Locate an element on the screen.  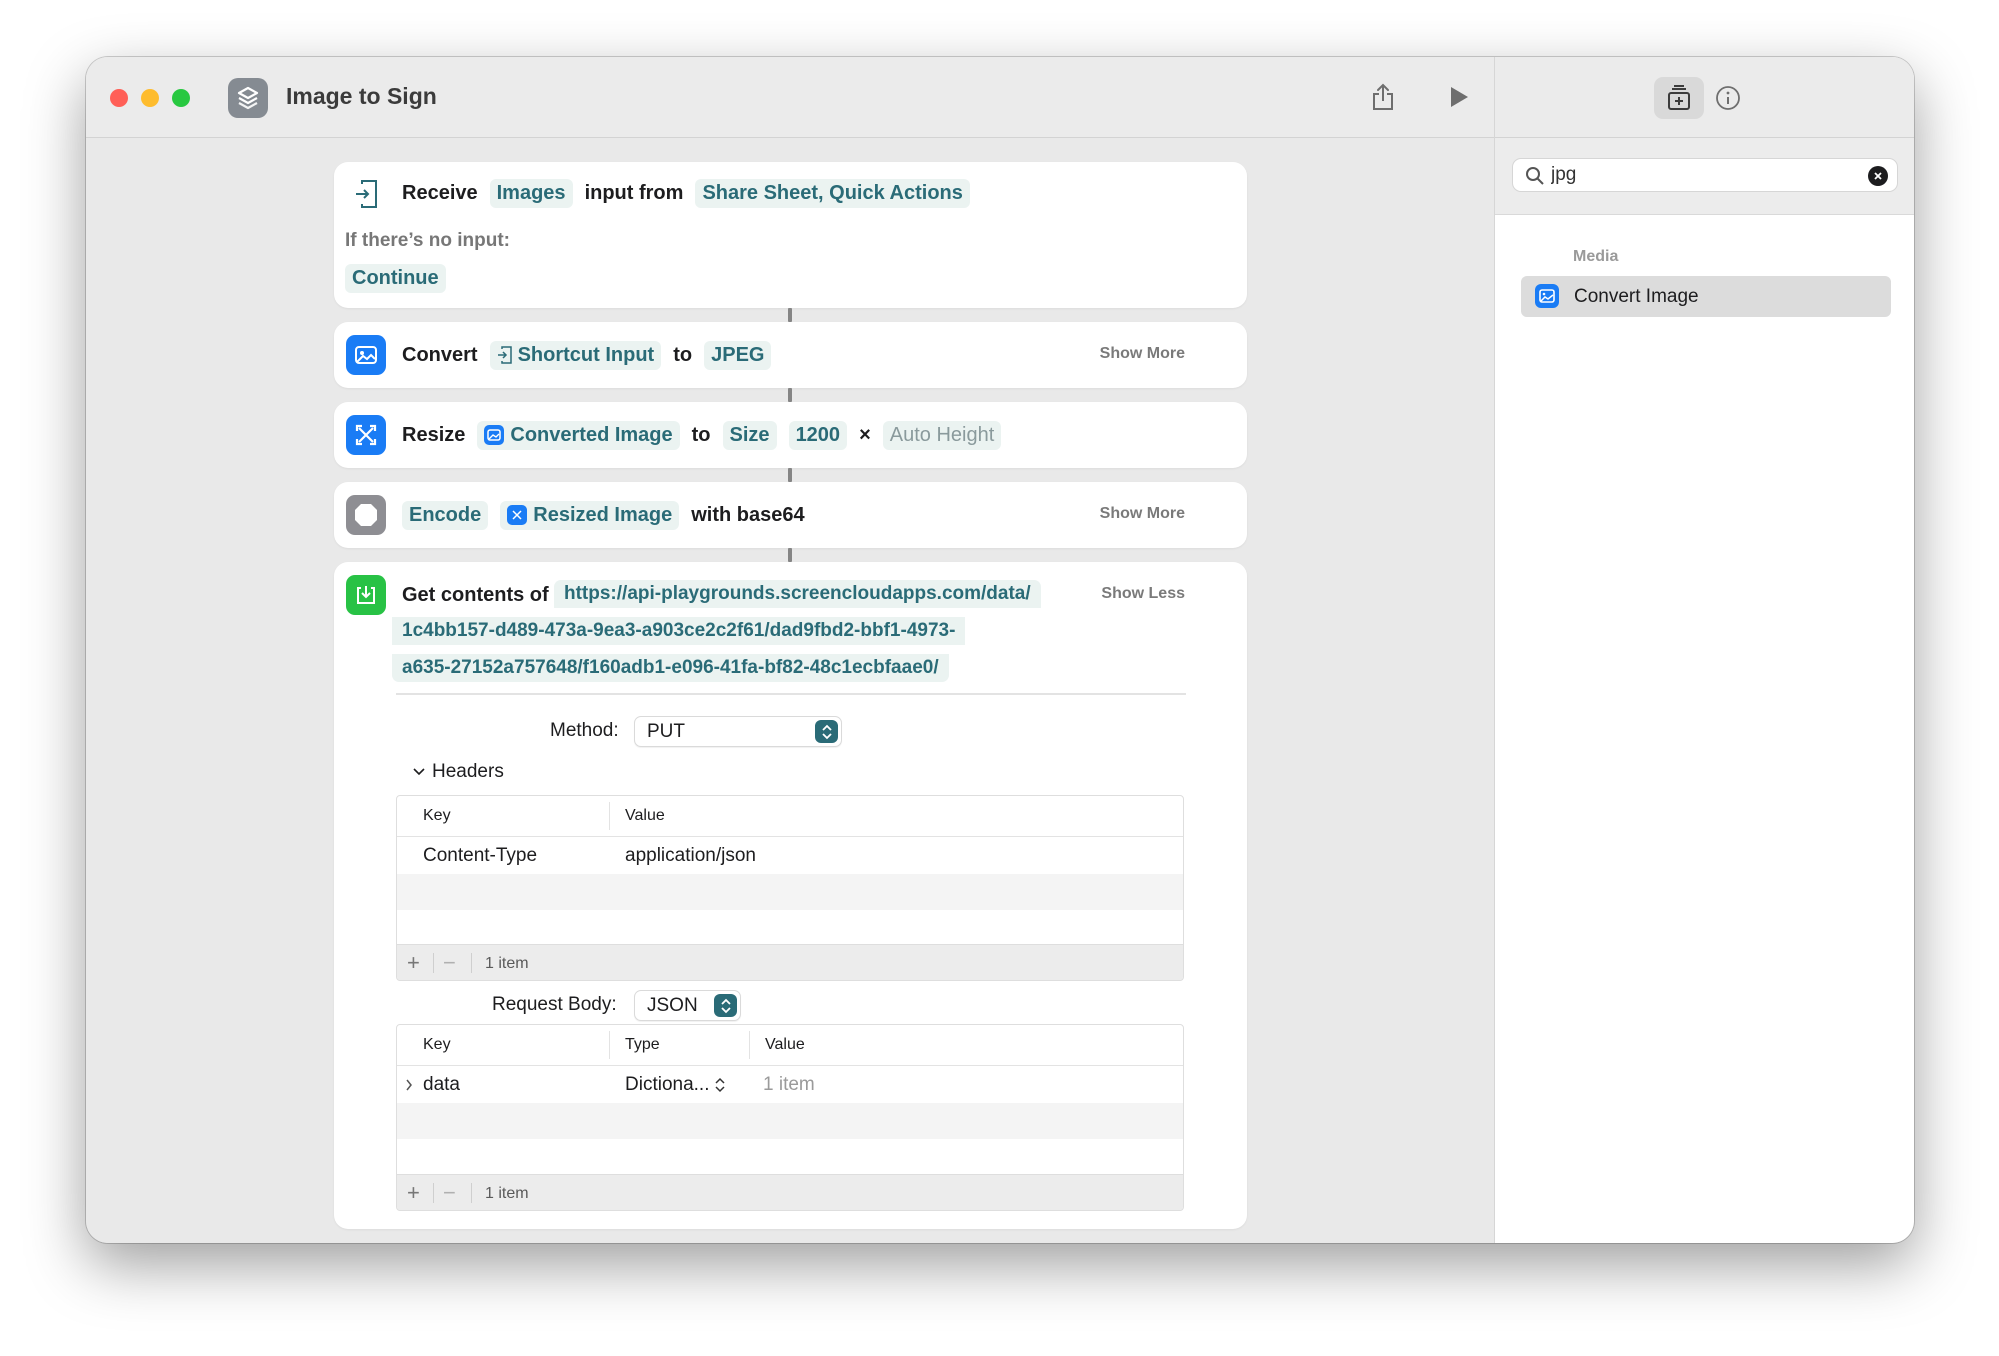
convert-verb: Convert is located at coordinates (440, 354).